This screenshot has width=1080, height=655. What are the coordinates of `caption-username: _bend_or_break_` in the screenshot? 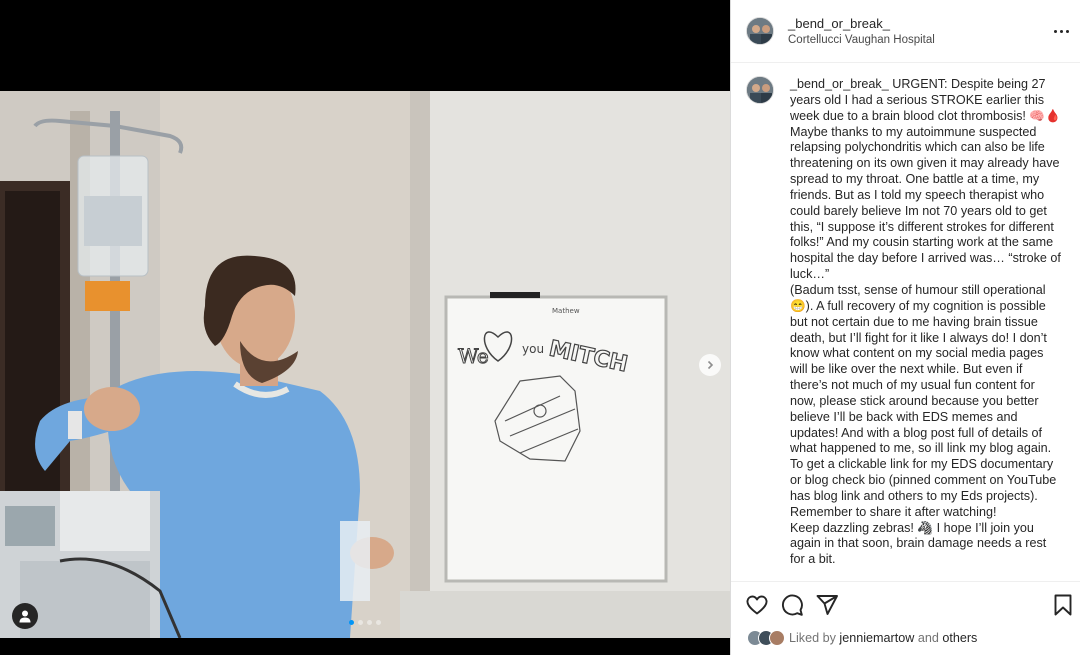 It's located at (839, 84).